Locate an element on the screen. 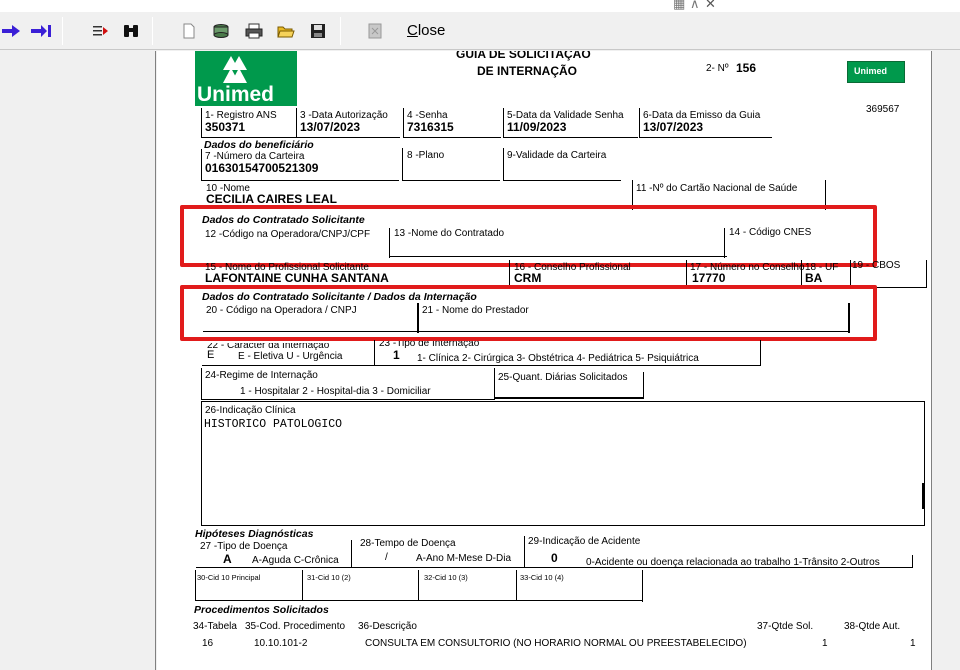 Image resolution: width=960 pixels, height=670 pixels. goto-page-button is located at coordinates (101, 31).